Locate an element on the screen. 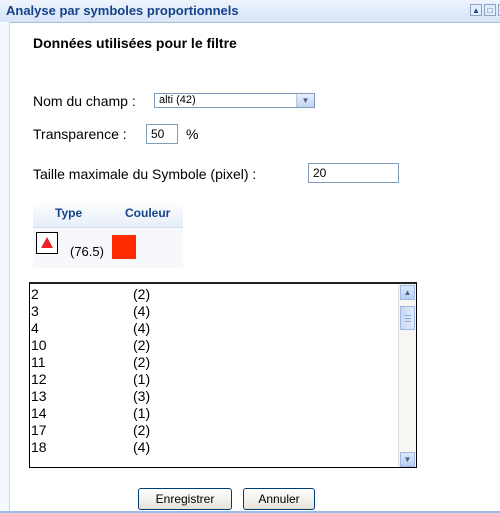 The height and width of the screenshot is (513, 500). list-item-value: 17 is located at coordinates (39, 430).